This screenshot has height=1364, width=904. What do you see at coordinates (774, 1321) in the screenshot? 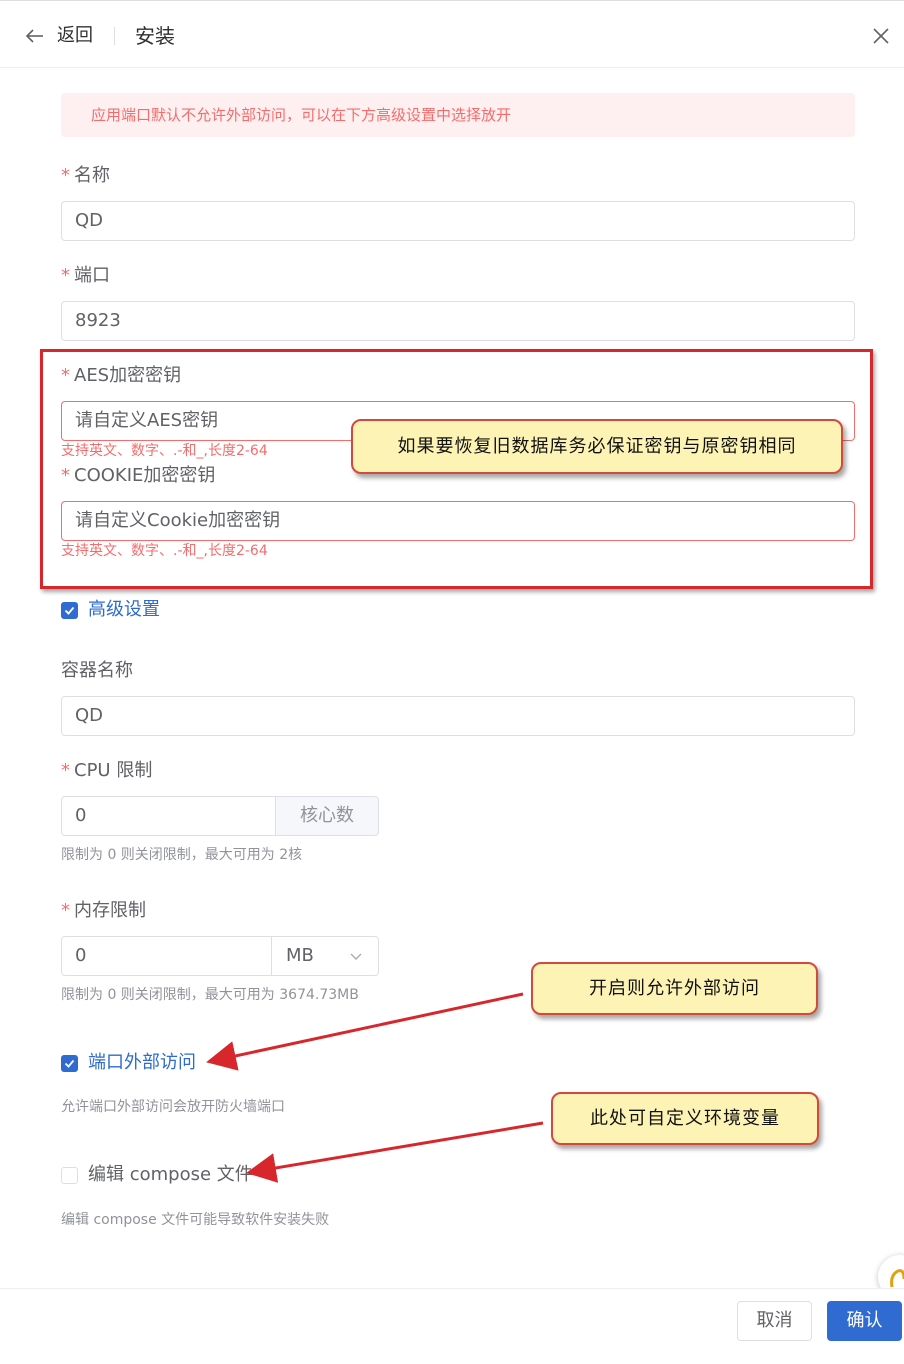
I see `cancel-button: 取消` at bounding box center [774, 1321].